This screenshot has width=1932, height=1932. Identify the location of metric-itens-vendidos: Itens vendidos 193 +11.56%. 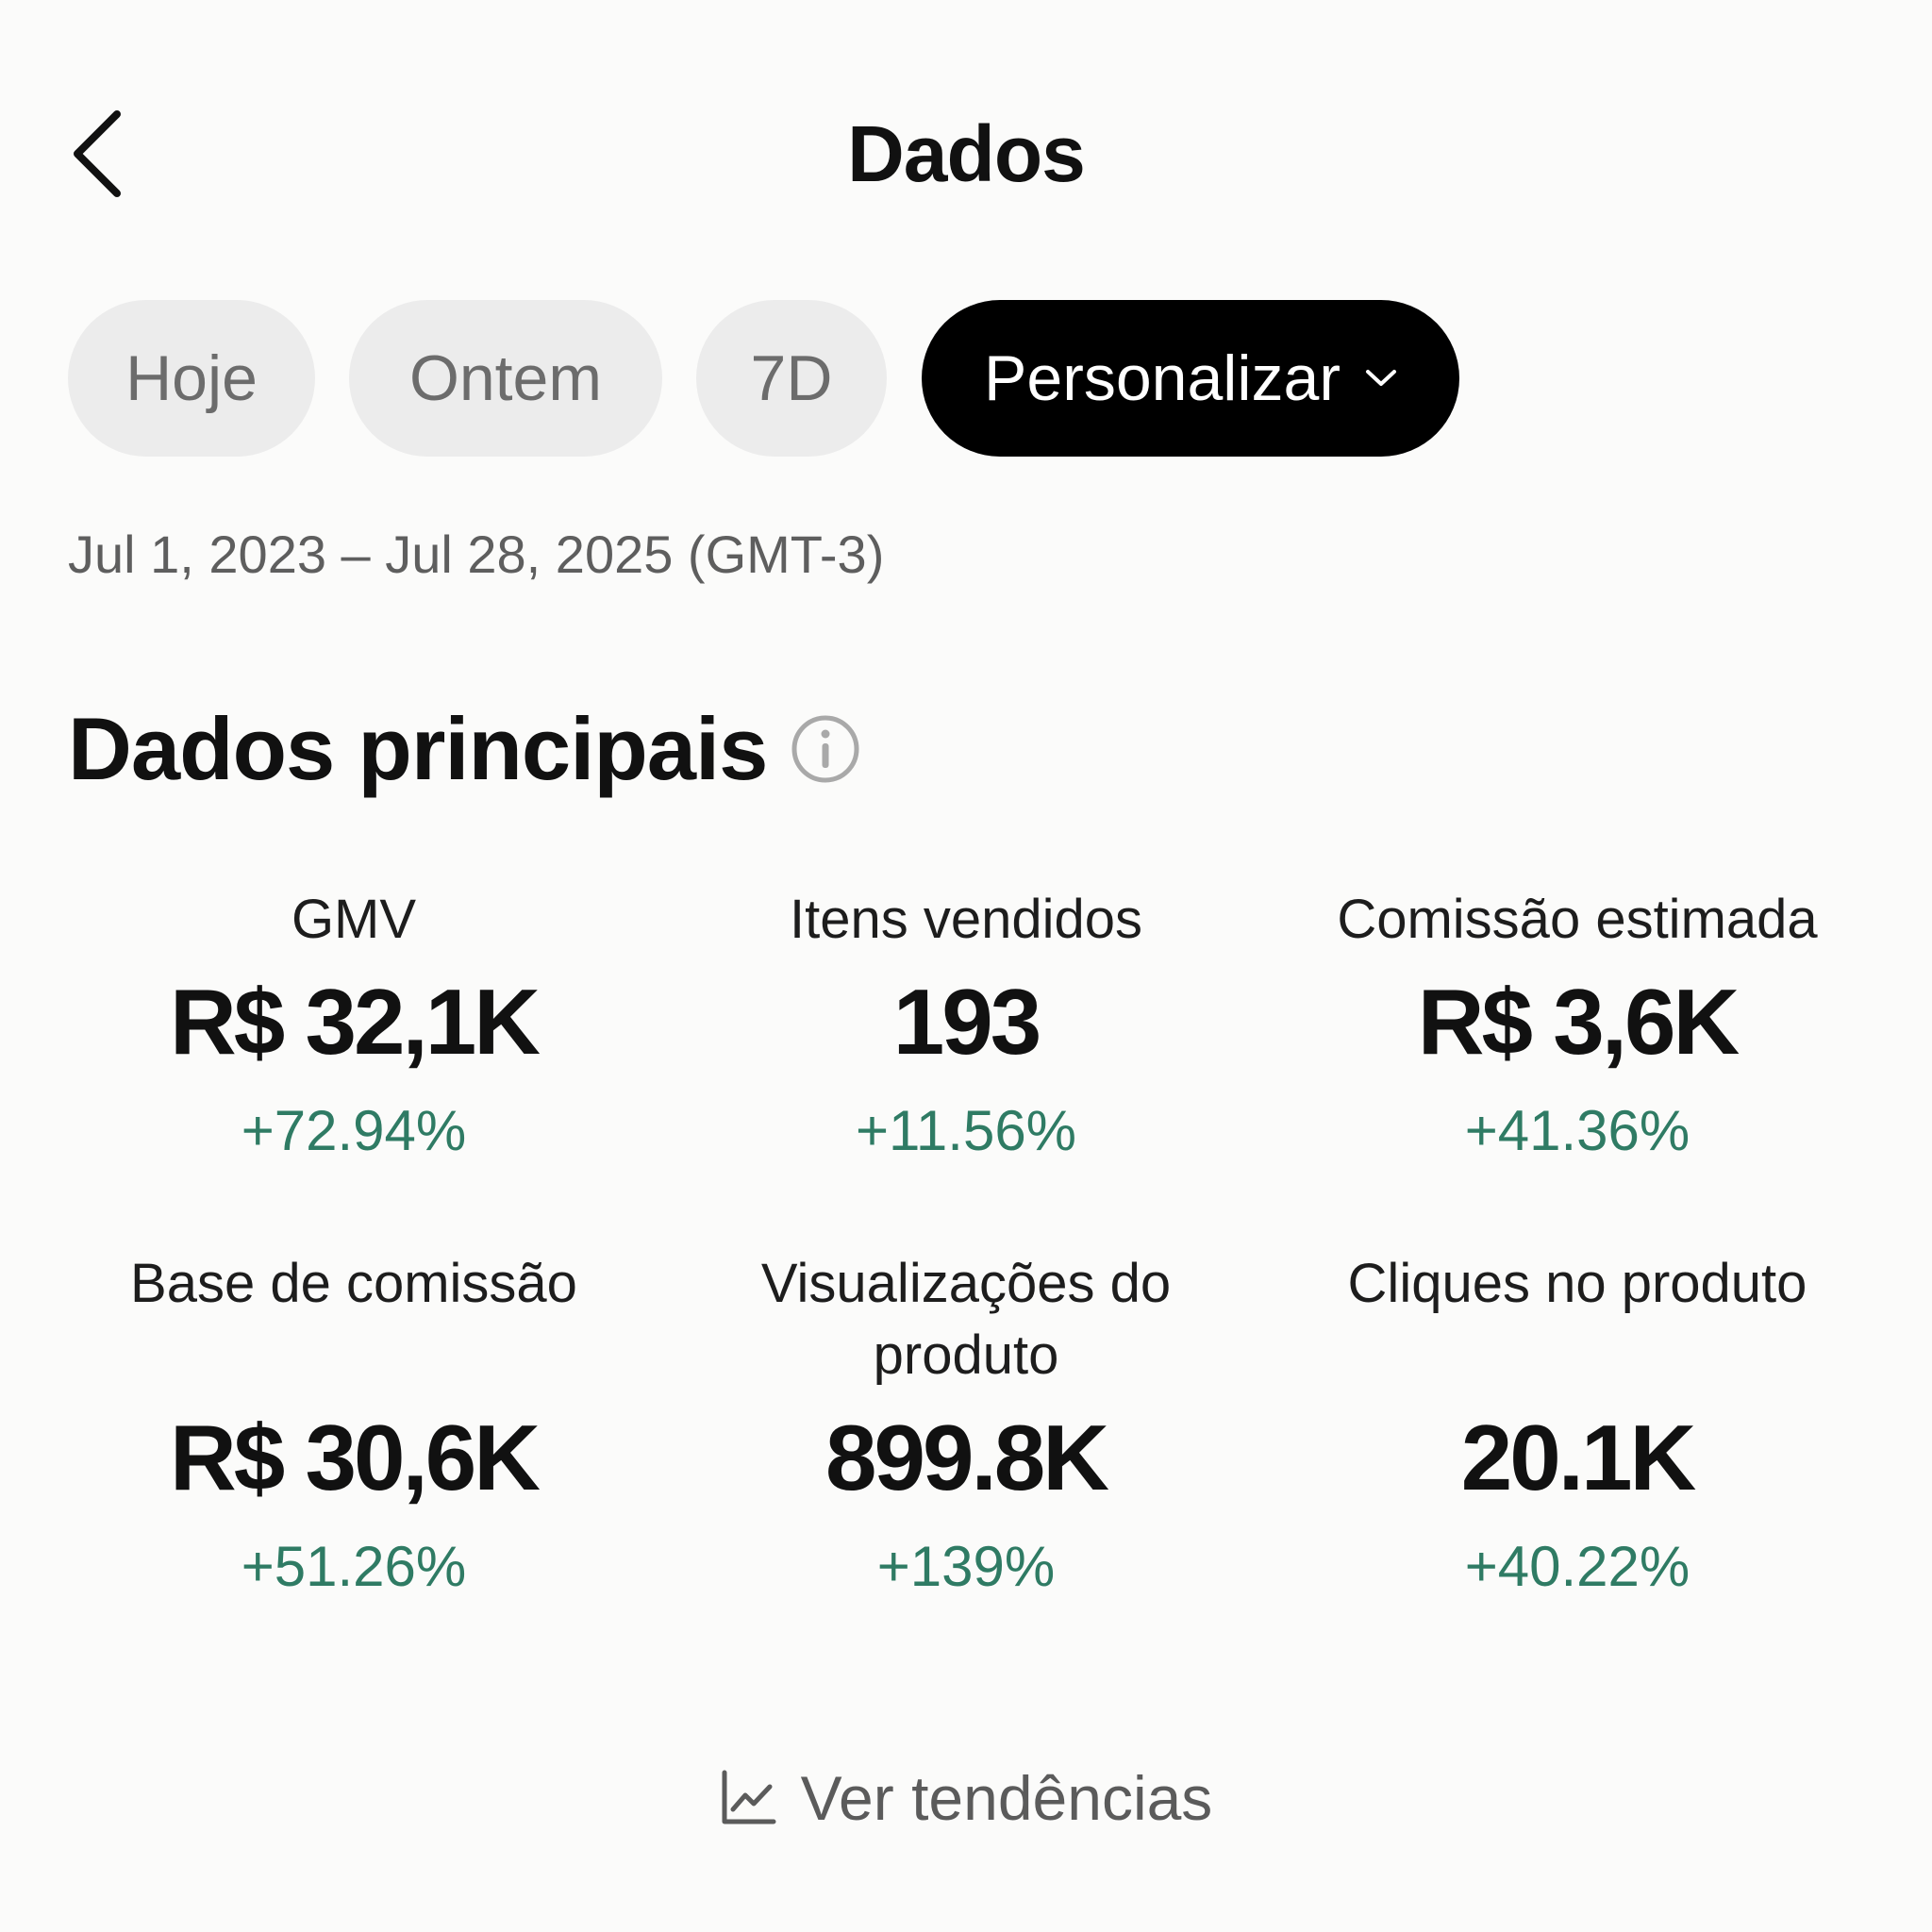
(966, 1025).